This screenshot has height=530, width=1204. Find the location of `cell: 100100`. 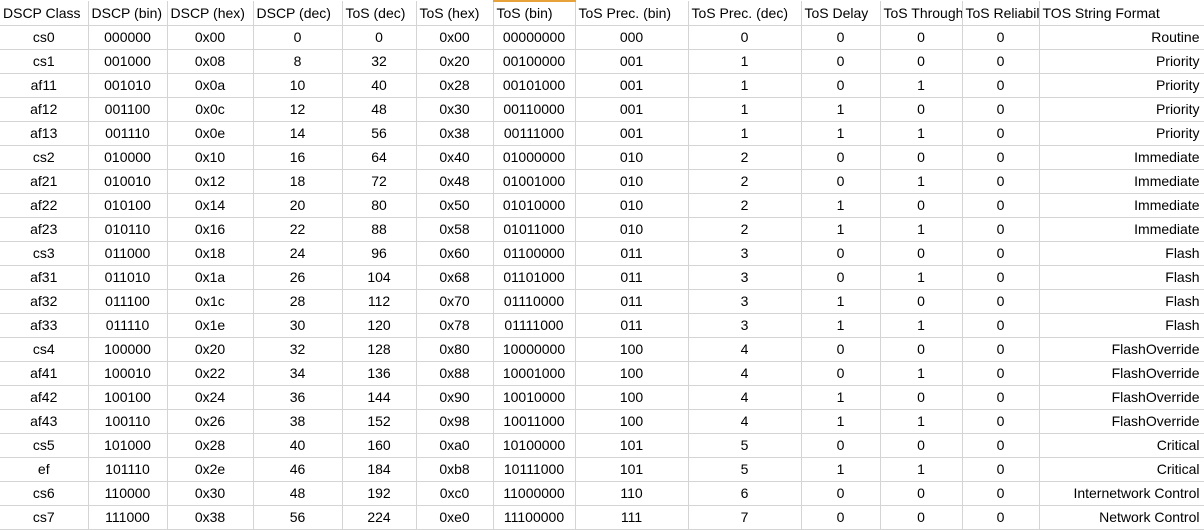

cell: 100100 is located at coordinates (128, 397).